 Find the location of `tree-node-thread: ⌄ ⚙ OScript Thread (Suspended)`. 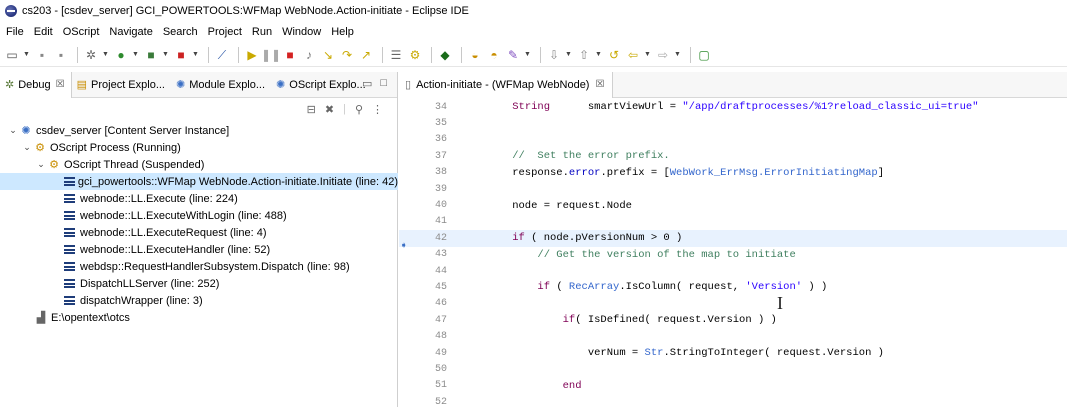

tree-node-thread: ⌄ ⚙ OScript Thread (Suspended) is located at coordinates (199, 164).